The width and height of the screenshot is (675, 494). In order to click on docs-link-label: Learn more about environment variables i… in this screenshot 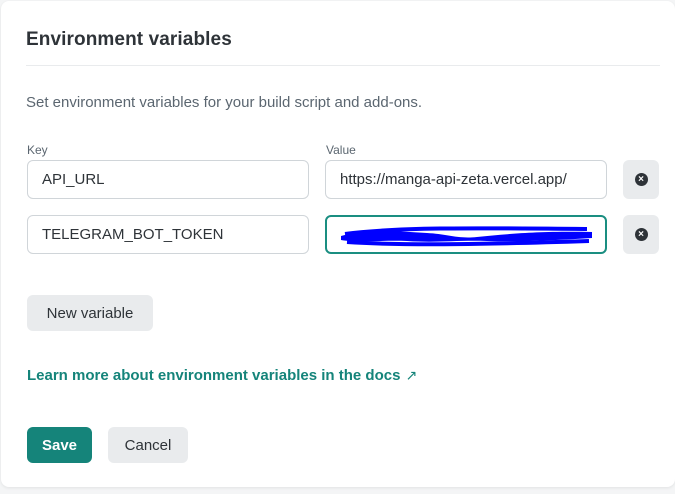, I will do `click(214, 375)`.